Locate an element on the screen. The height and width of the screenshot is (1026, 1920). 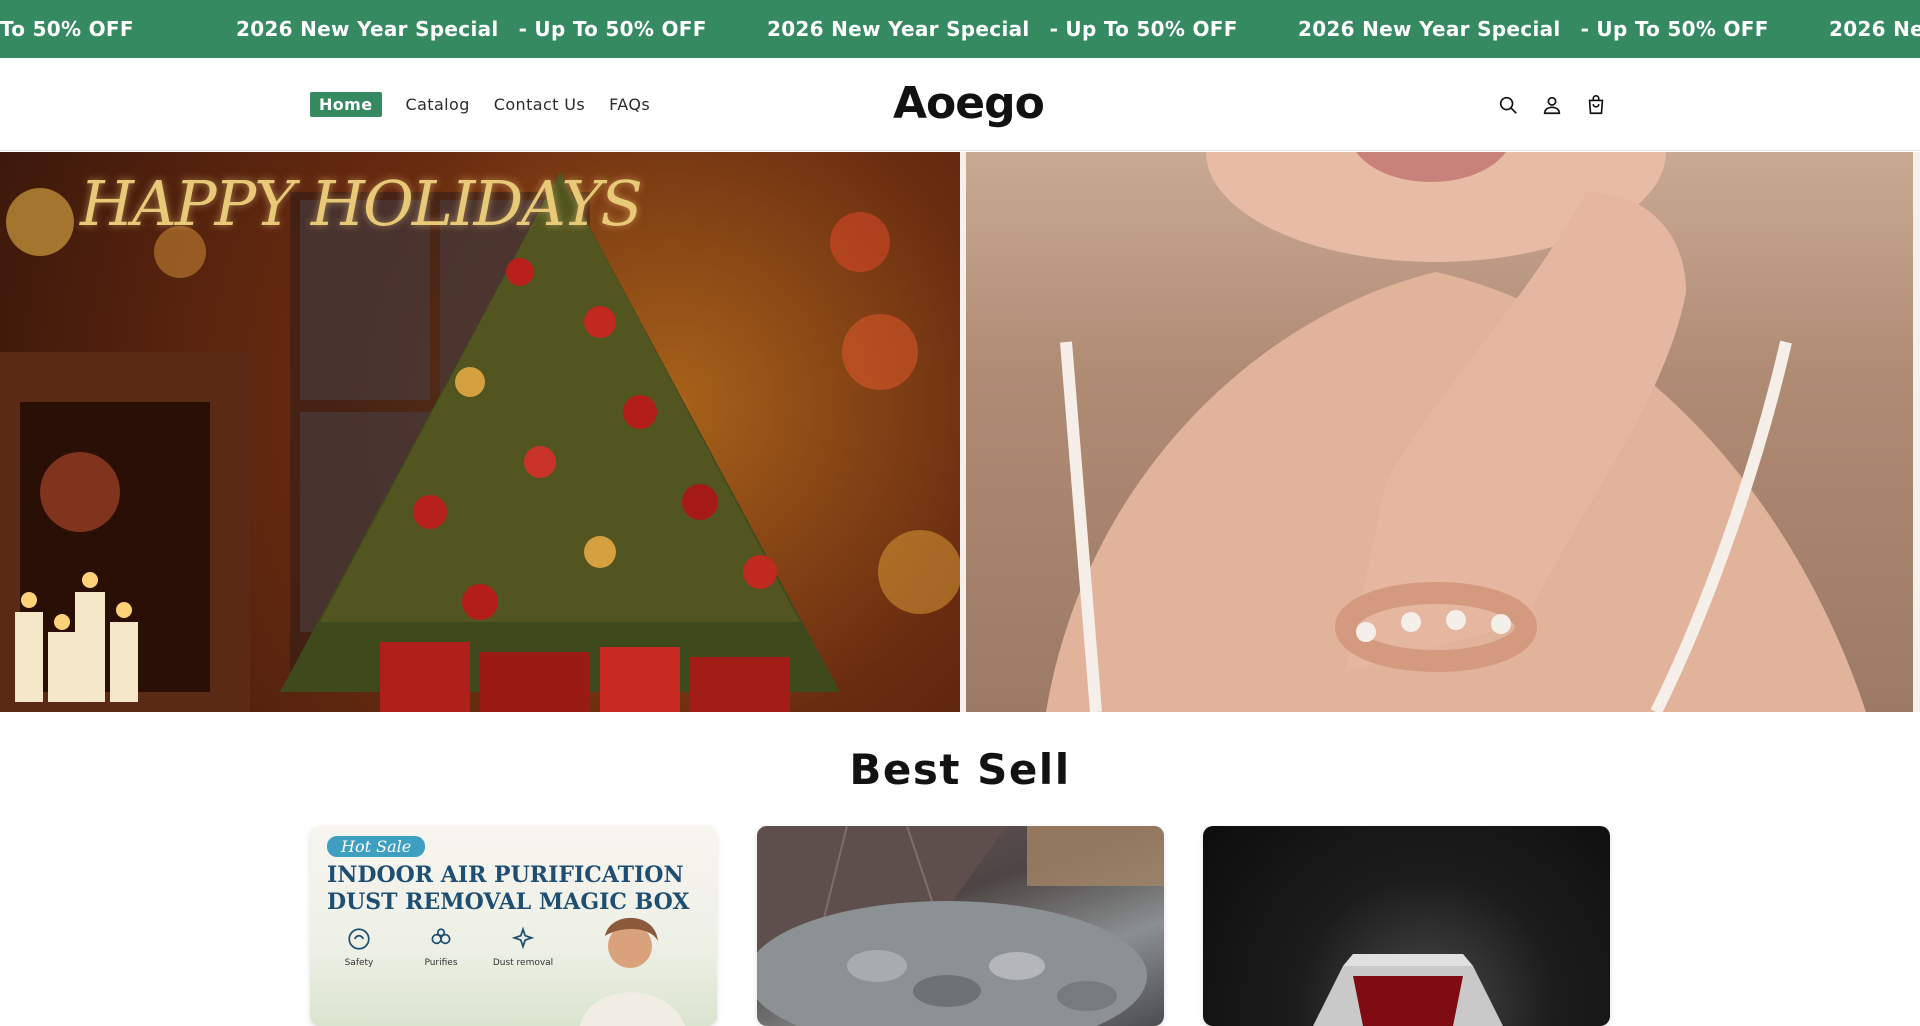
nav-item-contact-us: Contact Us is located at coordinates (539, 104).